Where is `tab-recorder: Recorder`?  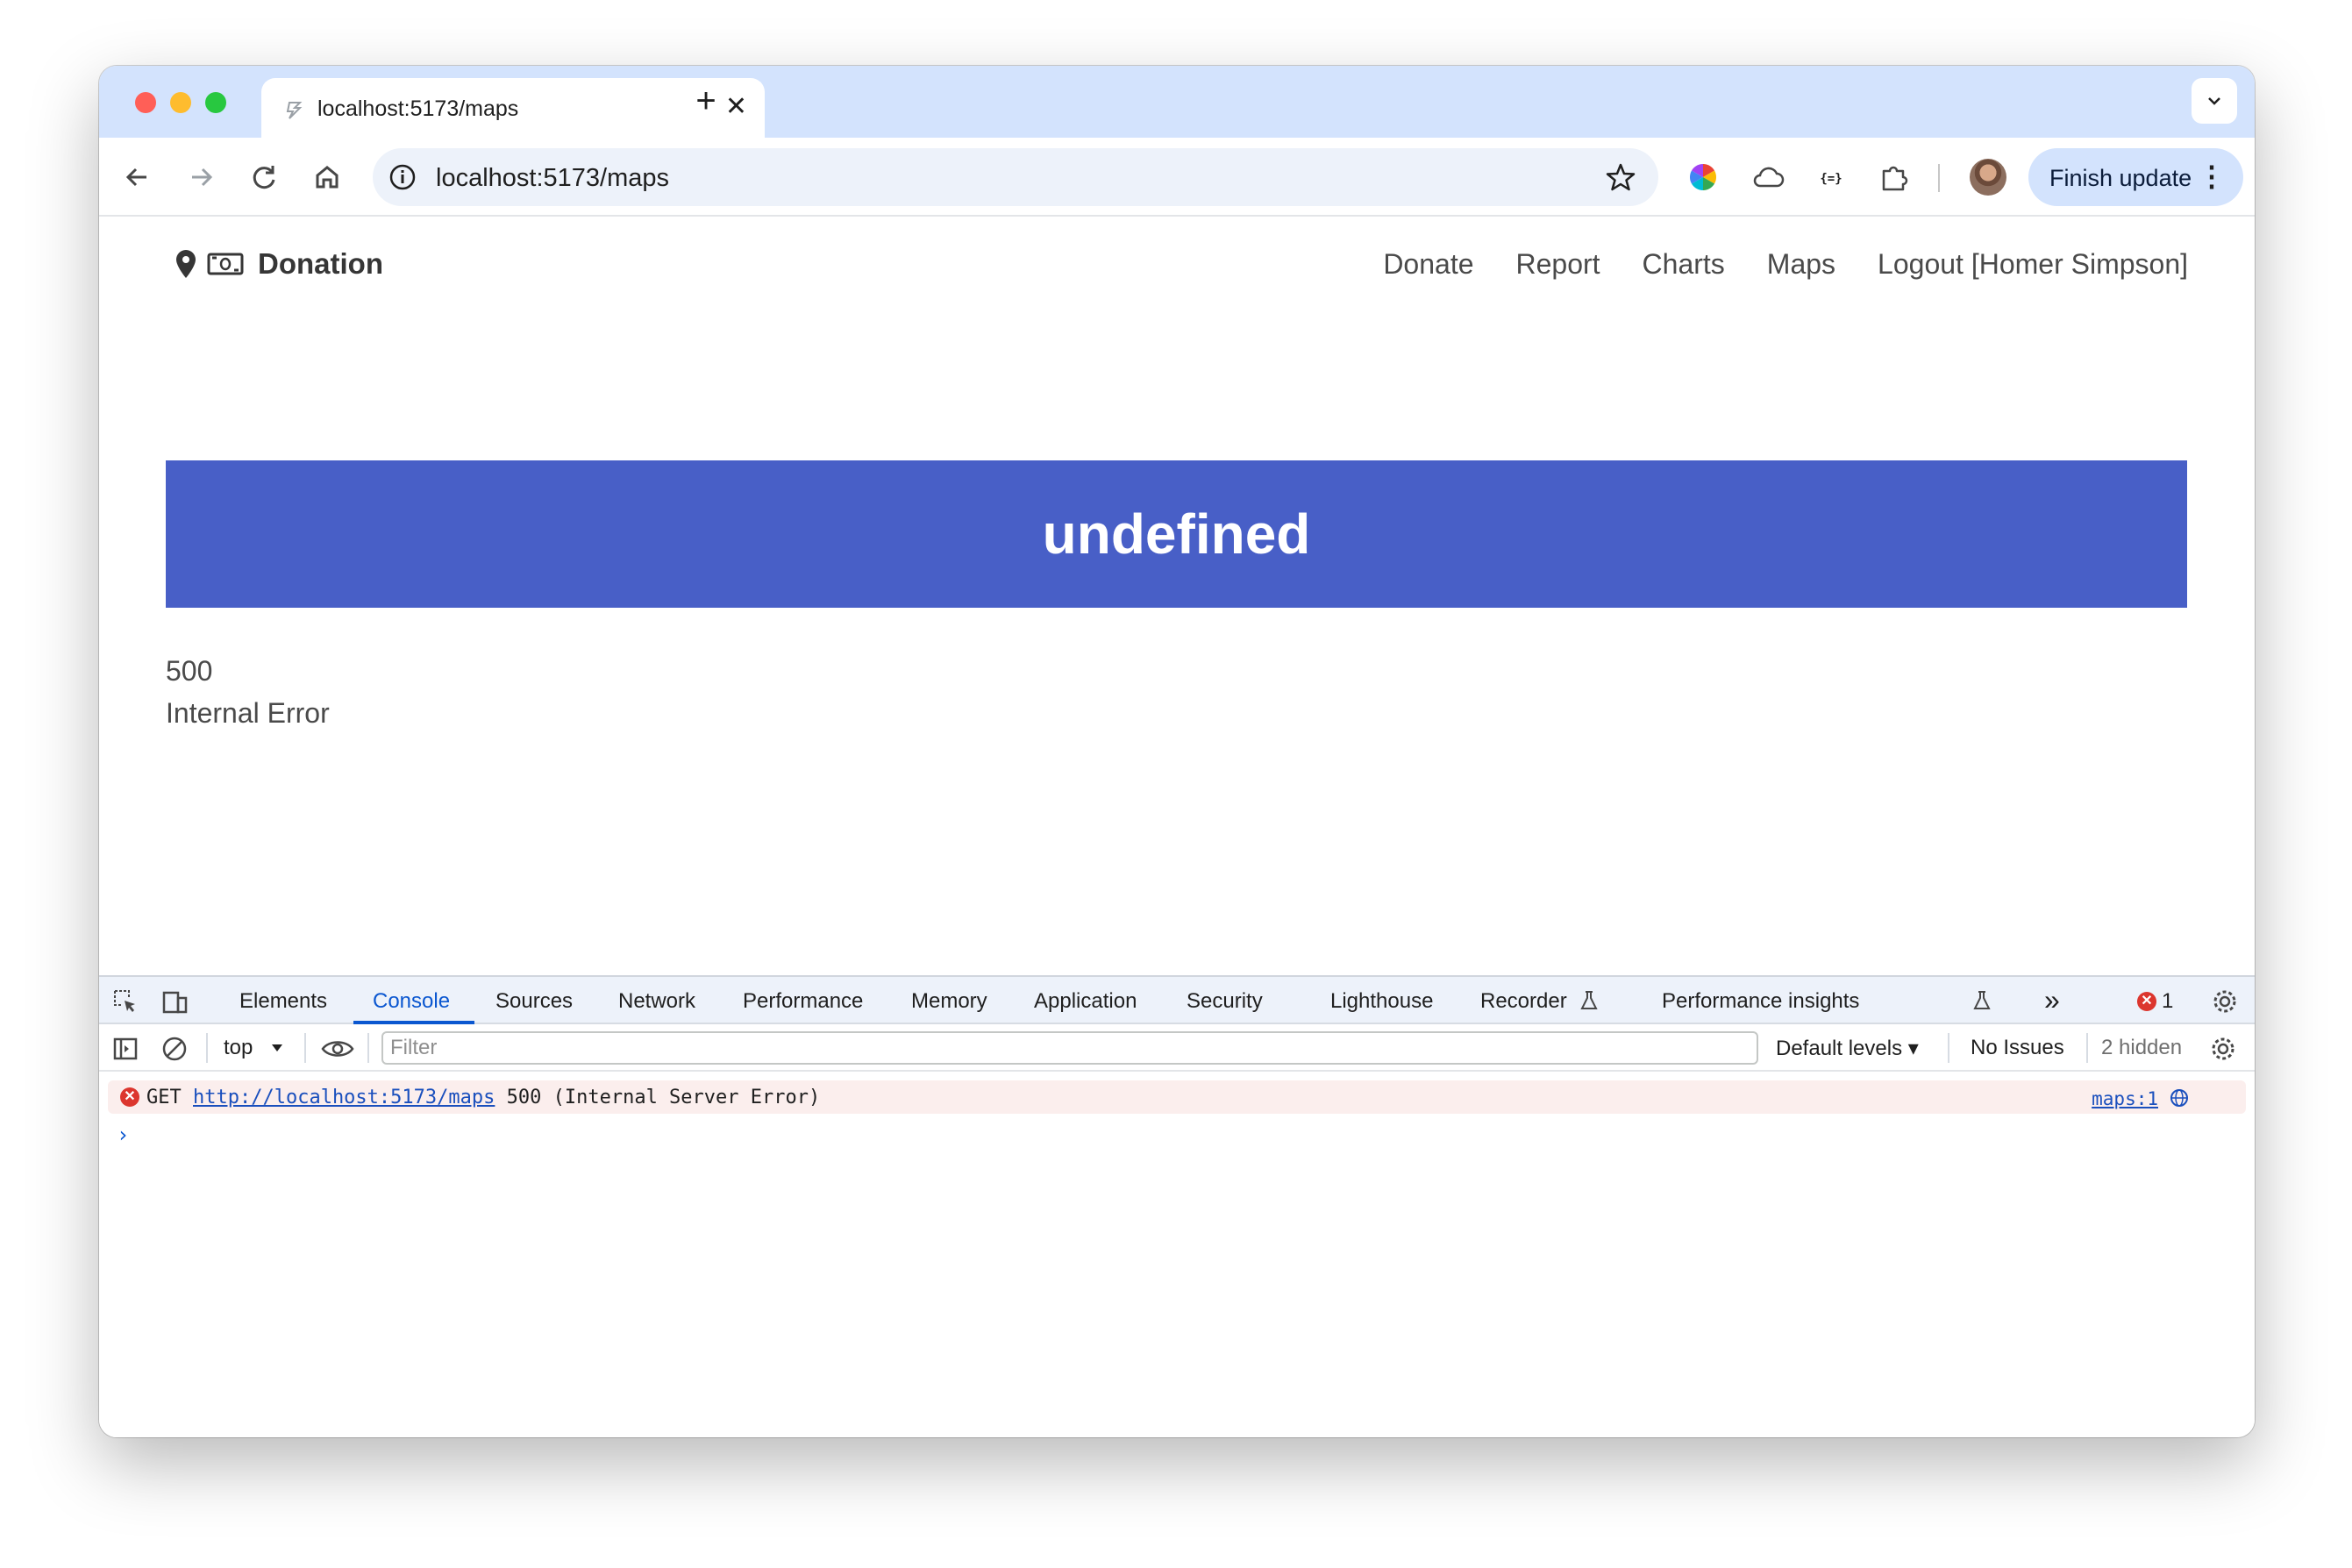 tab-recorder: Recorder is located at coordinates (1523, 1002).